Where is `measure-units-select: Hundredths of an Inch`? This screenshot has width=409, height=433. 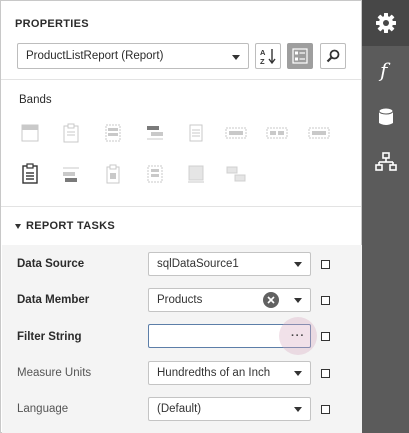 measure-units-select: Hundredths of an Inch is located at coordinates (229, 373).